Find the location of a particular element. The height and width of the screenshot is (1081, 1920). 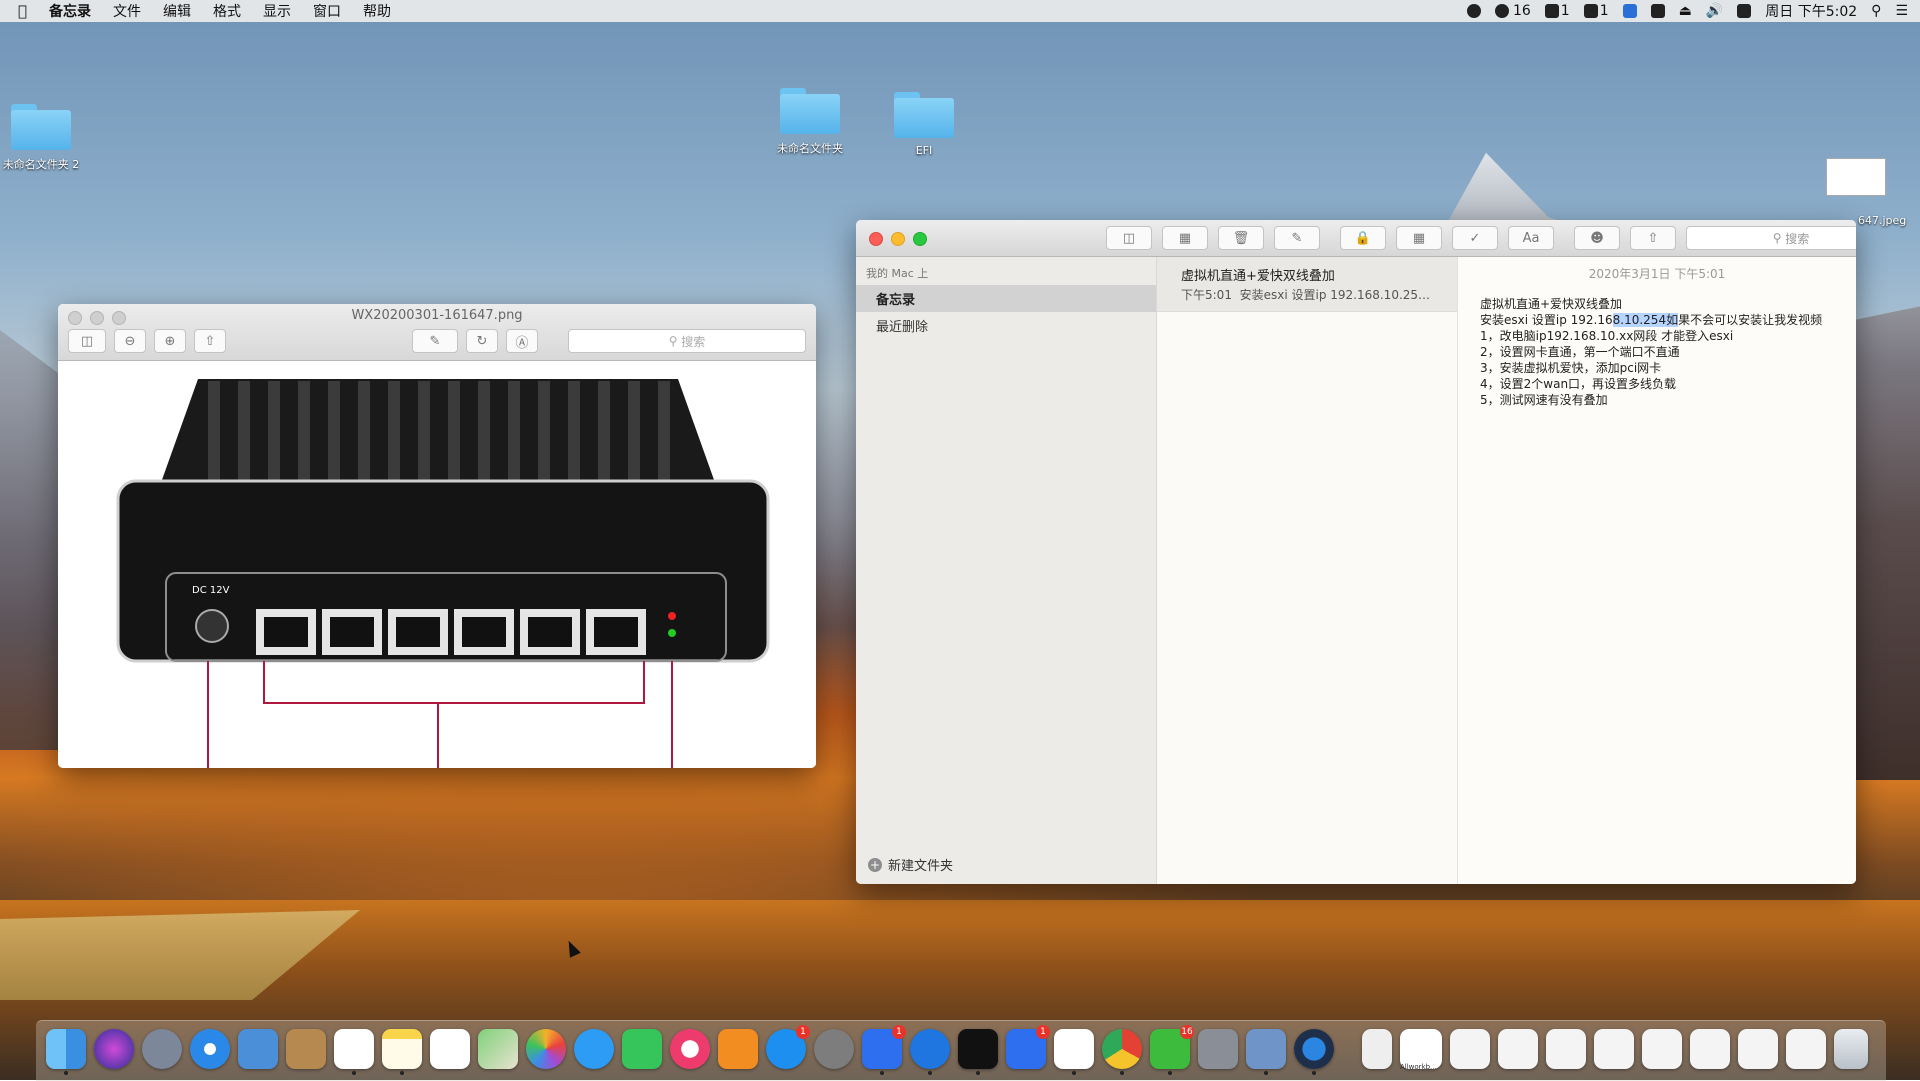

dock-safari-icon is located at coordinates (210, 1049).